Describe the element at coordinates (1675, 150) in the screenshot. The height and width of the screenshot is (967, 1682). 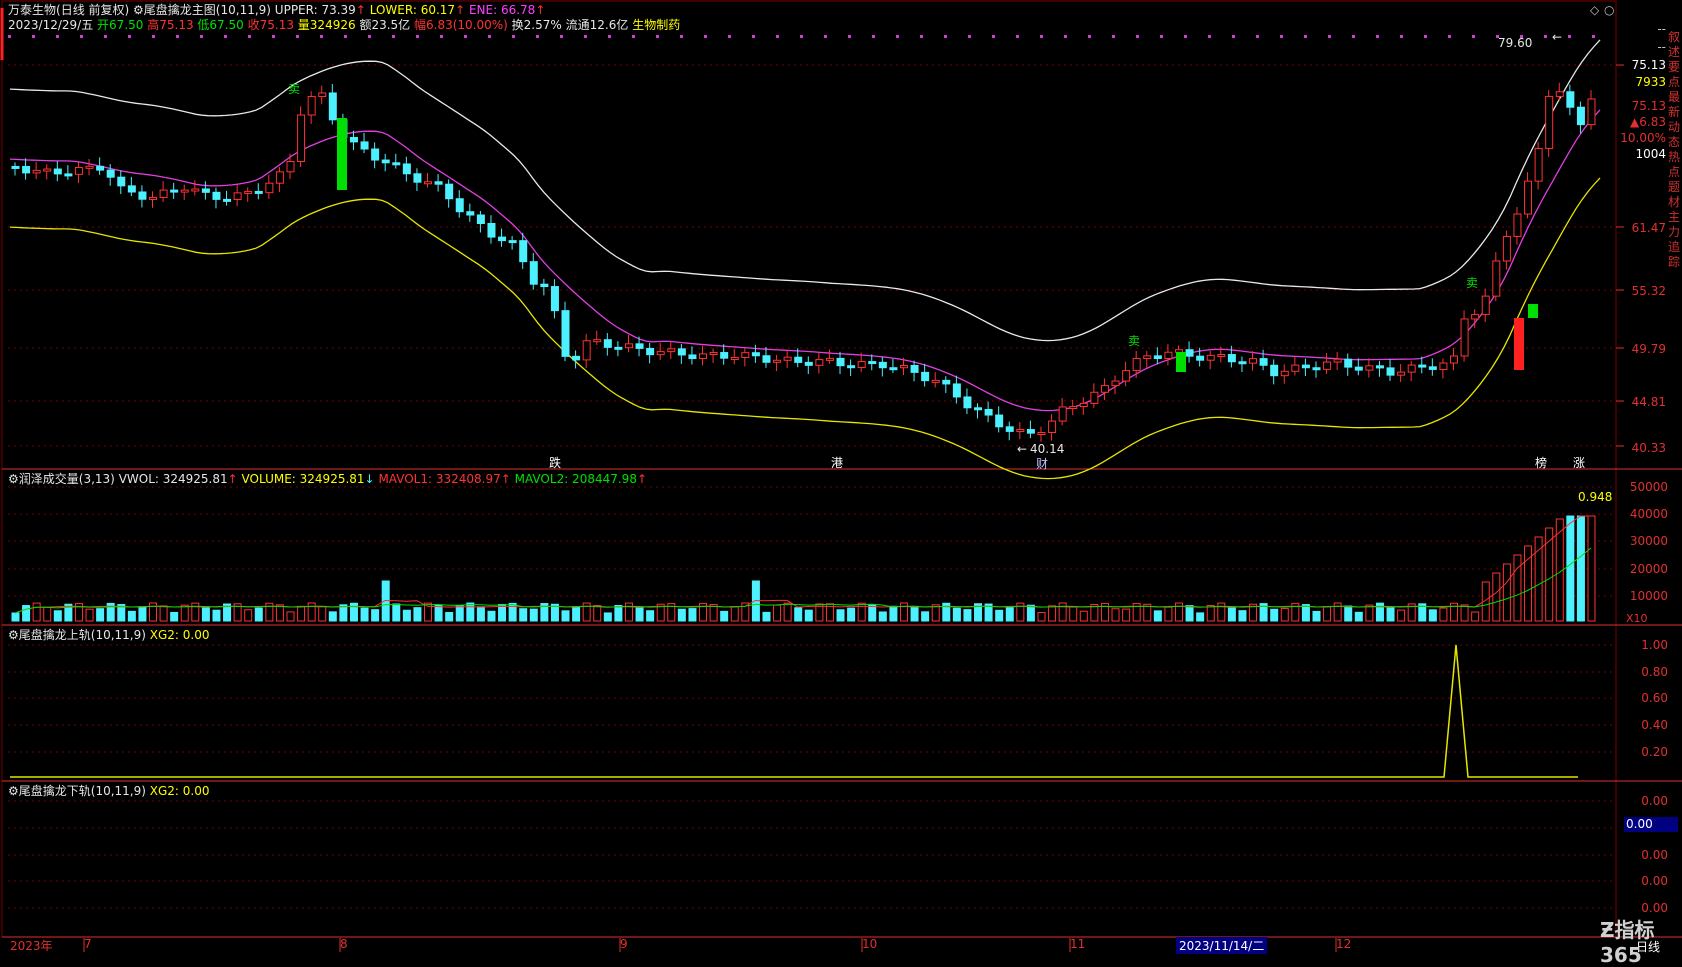
I see `right-side-tabs: 叙述要点最新动态热点题材主力追踪` at that location.